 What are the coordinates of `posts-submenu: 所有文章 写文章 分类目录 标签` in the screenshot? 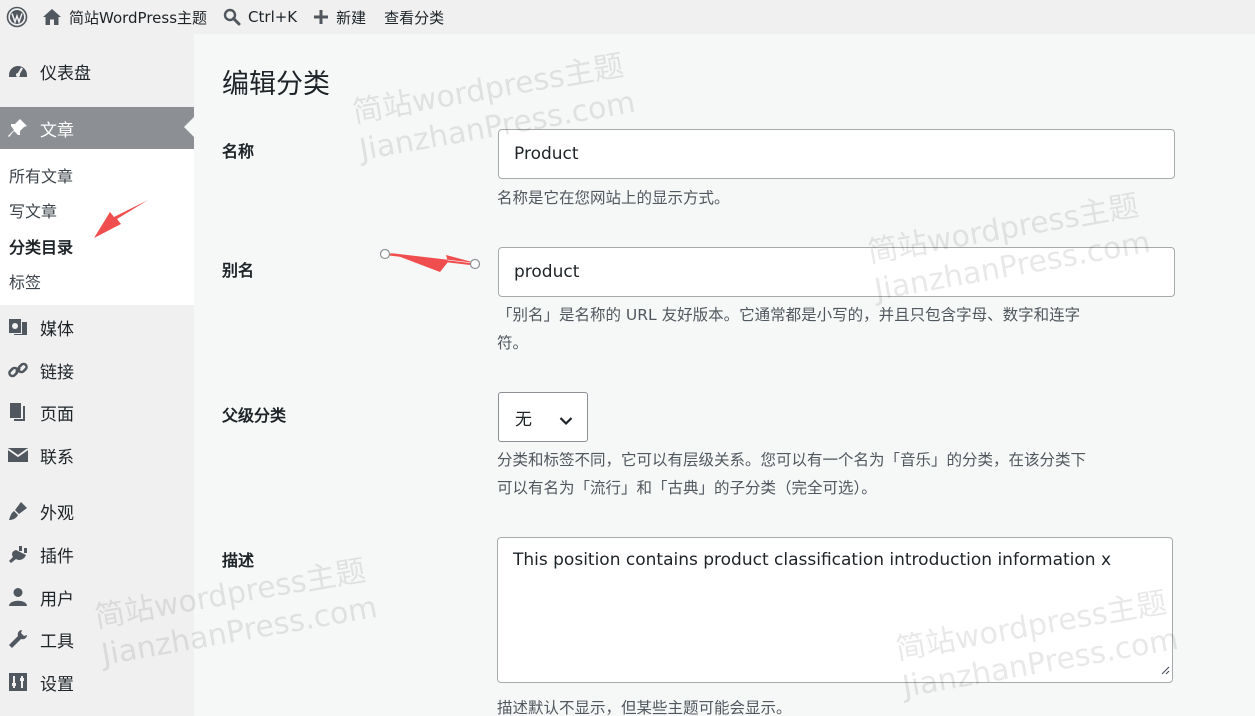 It's located at (97, 227).